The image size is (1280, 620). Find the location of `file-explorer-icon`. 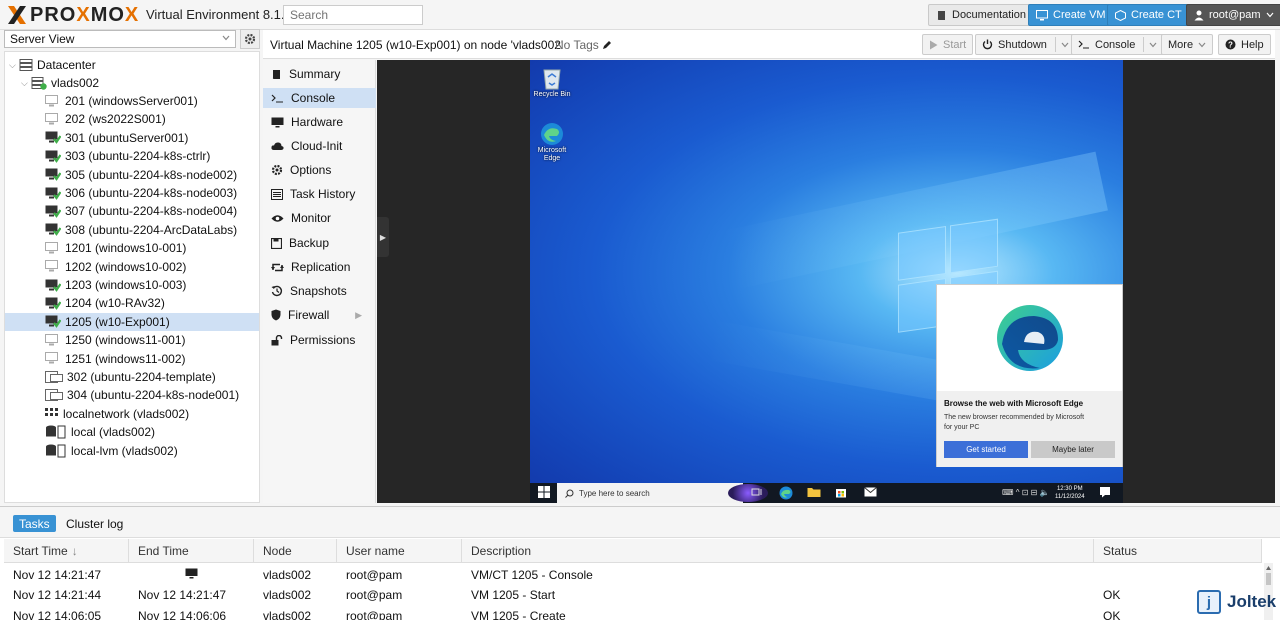

file-explorer-icon is located at coordinates (814, 493).